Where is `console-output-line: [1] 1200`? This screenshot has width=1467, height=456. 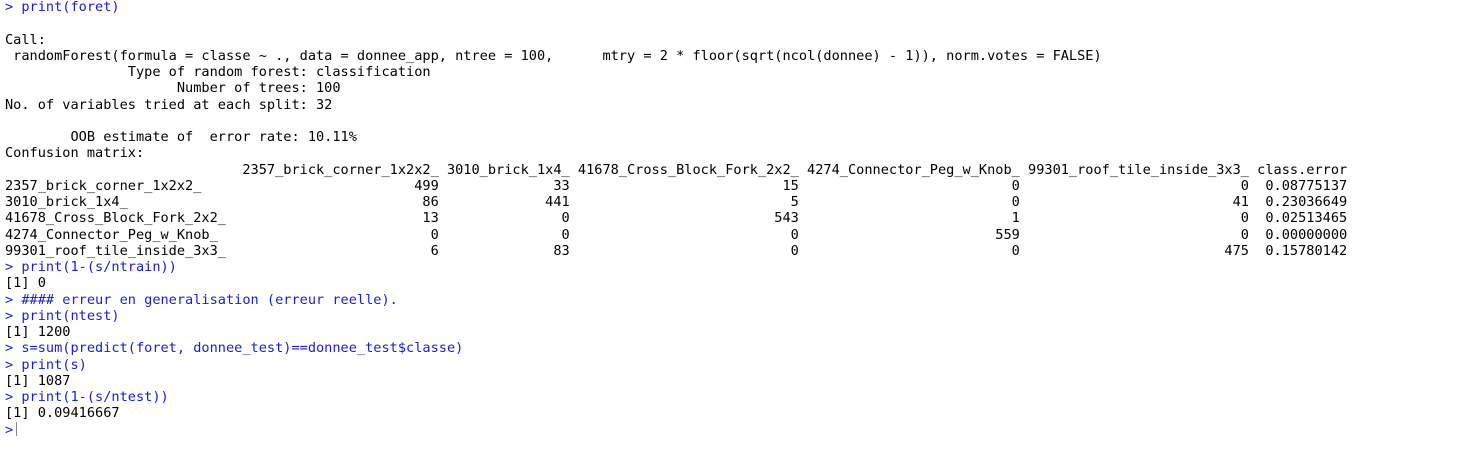
console-output-line: [1] 1200 is located at coordinates (38, 332).